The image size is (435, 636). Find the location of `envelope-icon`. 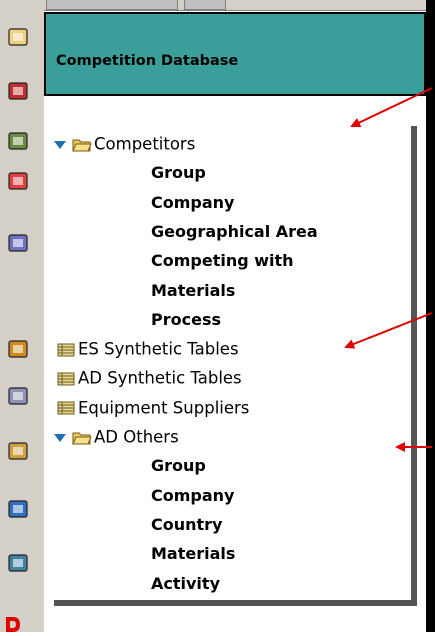

envelope-icon is located at coordinates (19, 38).